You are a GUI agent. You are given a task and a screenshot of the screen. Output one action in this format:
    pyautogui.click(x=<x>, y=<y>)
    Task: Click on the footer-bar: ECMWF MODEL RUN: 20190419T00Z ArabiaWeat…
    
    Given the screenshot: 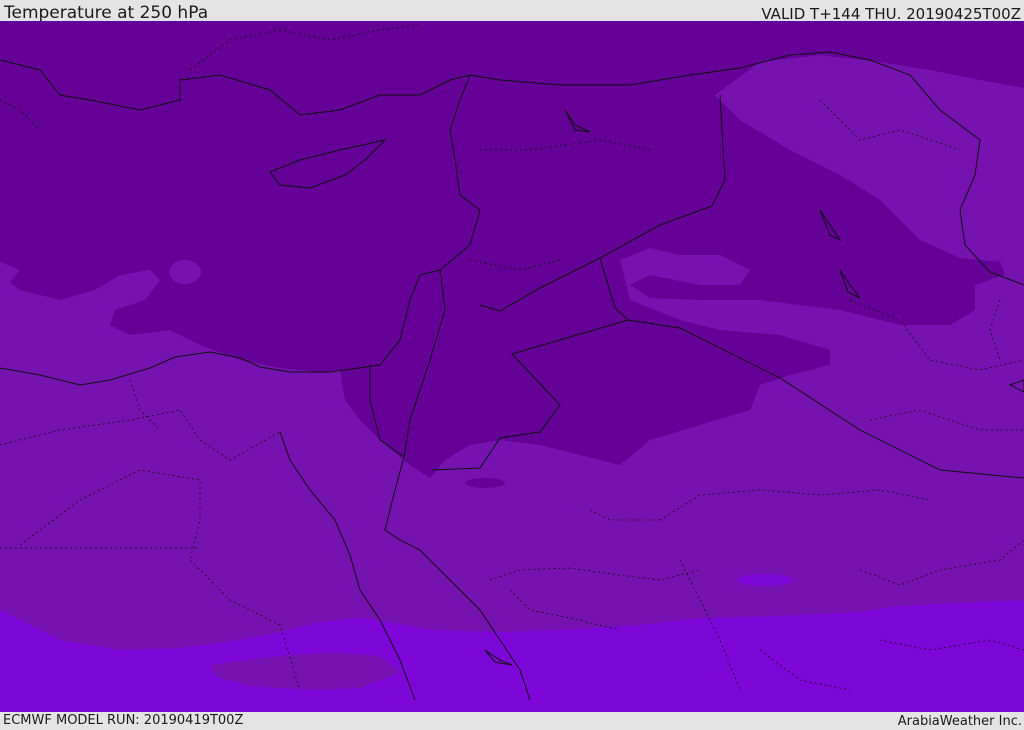 What is the action you would take?
    pyautogui.click(x=512, y=720)
    